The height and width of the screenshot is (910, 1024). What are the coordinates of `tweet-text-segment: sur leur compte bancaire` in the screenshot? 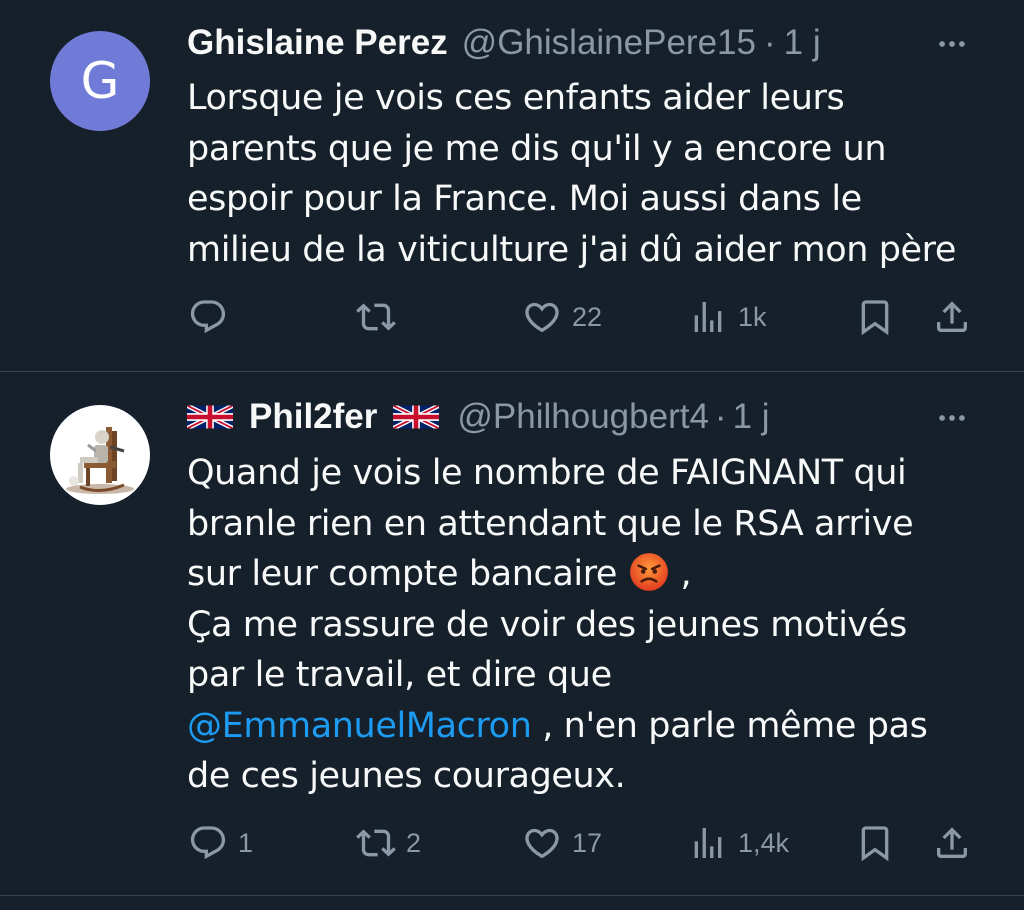 It's located at (402, 574).